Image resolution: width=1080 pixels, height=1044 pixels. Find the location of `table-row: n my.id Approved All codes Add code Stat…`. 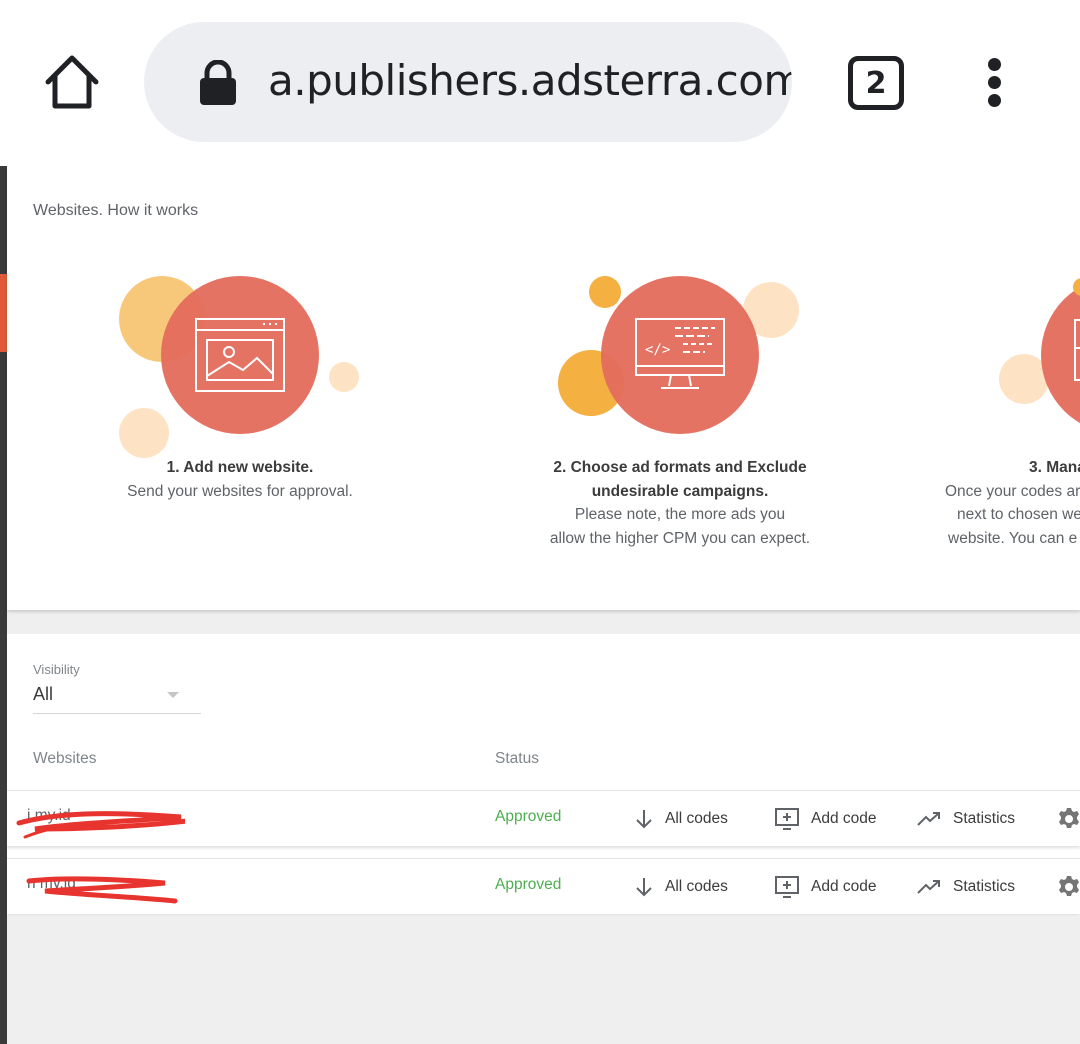

table-row: n my.id Approved All codes Add code Stat… is located at coordinates (543, 886).